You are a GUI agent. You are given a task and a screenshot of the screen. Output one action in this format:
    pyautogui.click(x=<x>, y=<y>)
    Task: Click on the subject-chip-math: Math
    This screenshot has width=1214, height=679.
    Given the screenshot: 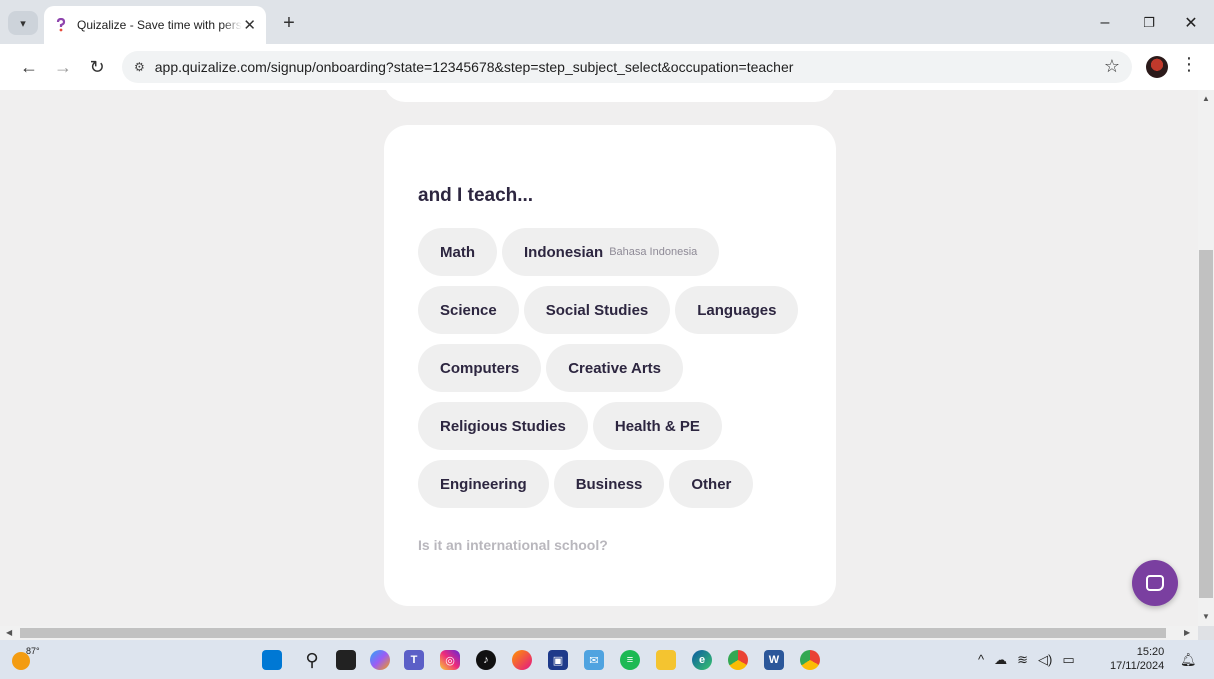 What is the action you would take?
    pyautogui.click(x=457, y=252)
    